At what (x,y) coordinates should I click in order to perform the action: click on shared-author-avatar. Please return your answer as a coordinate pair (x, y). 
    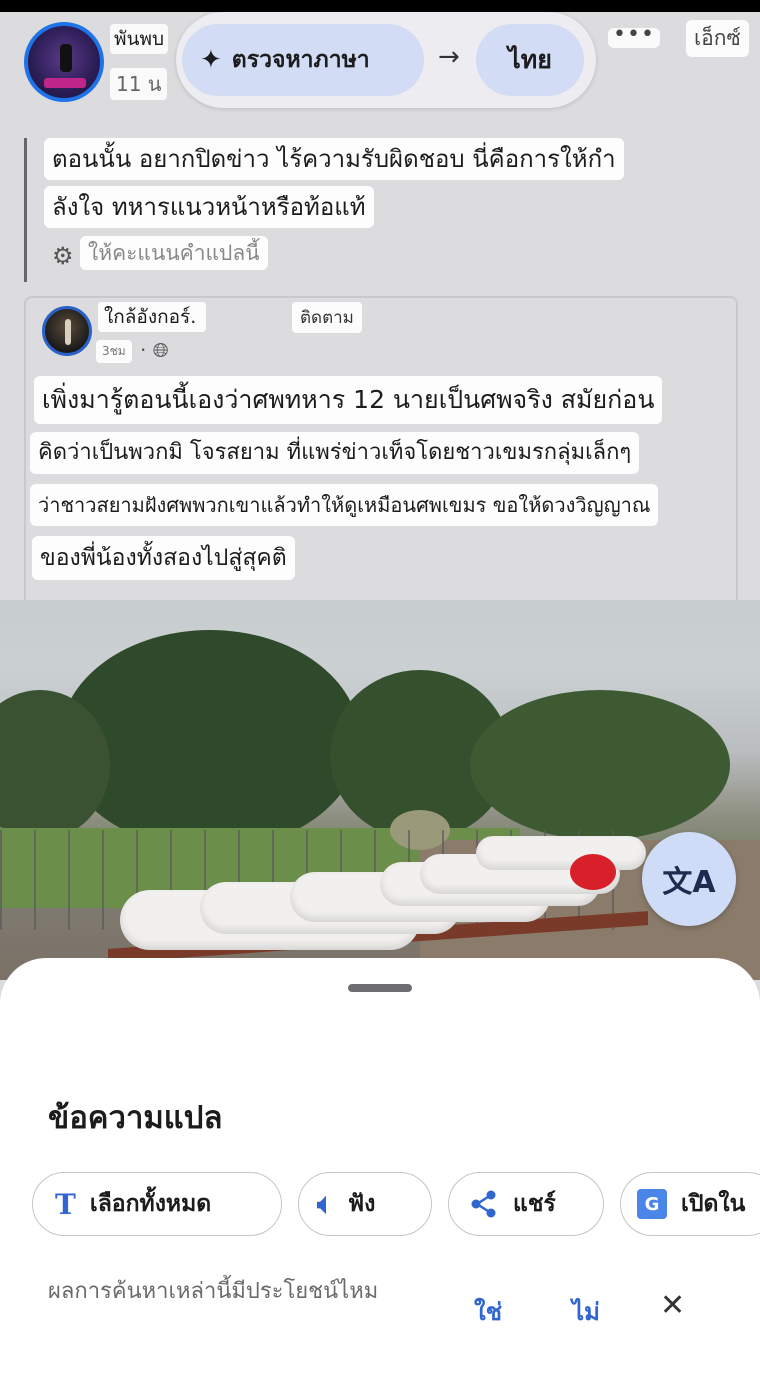
    Looking at the image, I should click on (67, 331).